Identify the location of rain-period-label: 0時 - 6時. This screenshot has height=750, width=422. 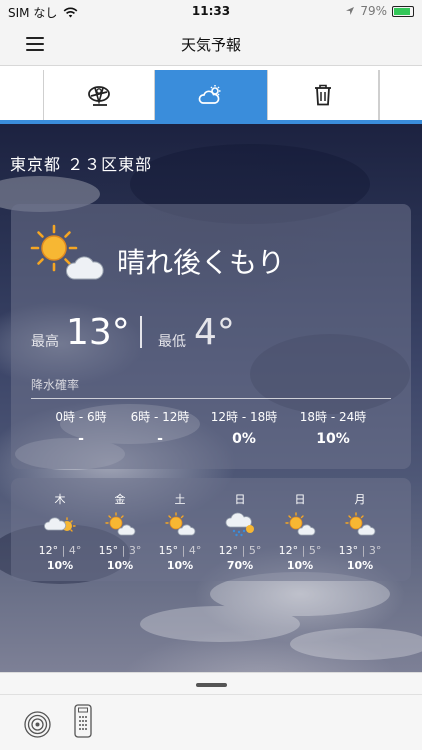
(81, 417).